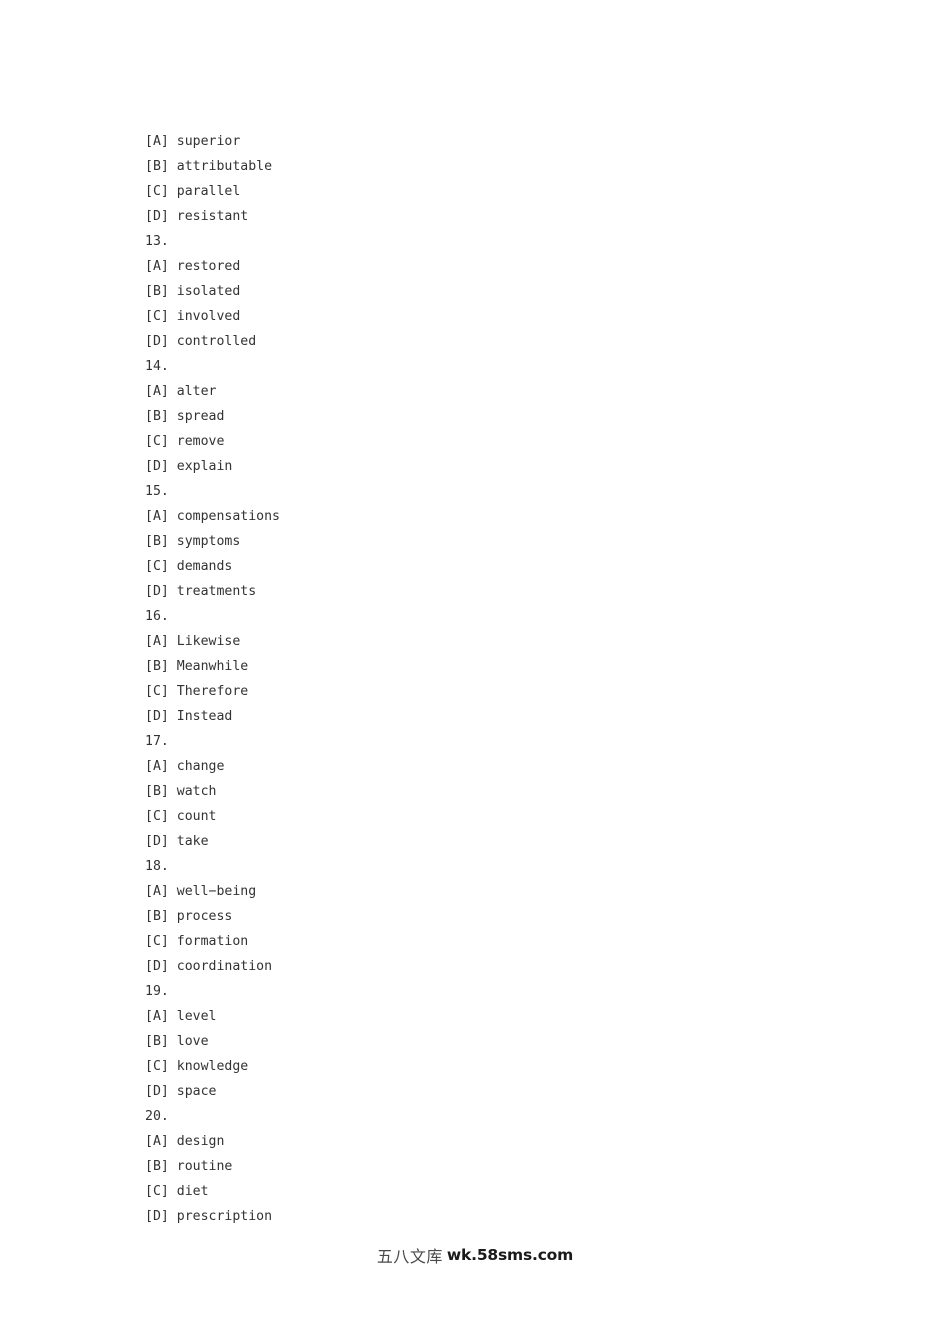  What do you see at coordinates (201, 591) in the screenshot?
I see `option-line: [D] treatments` at bounding box center [201, 591].